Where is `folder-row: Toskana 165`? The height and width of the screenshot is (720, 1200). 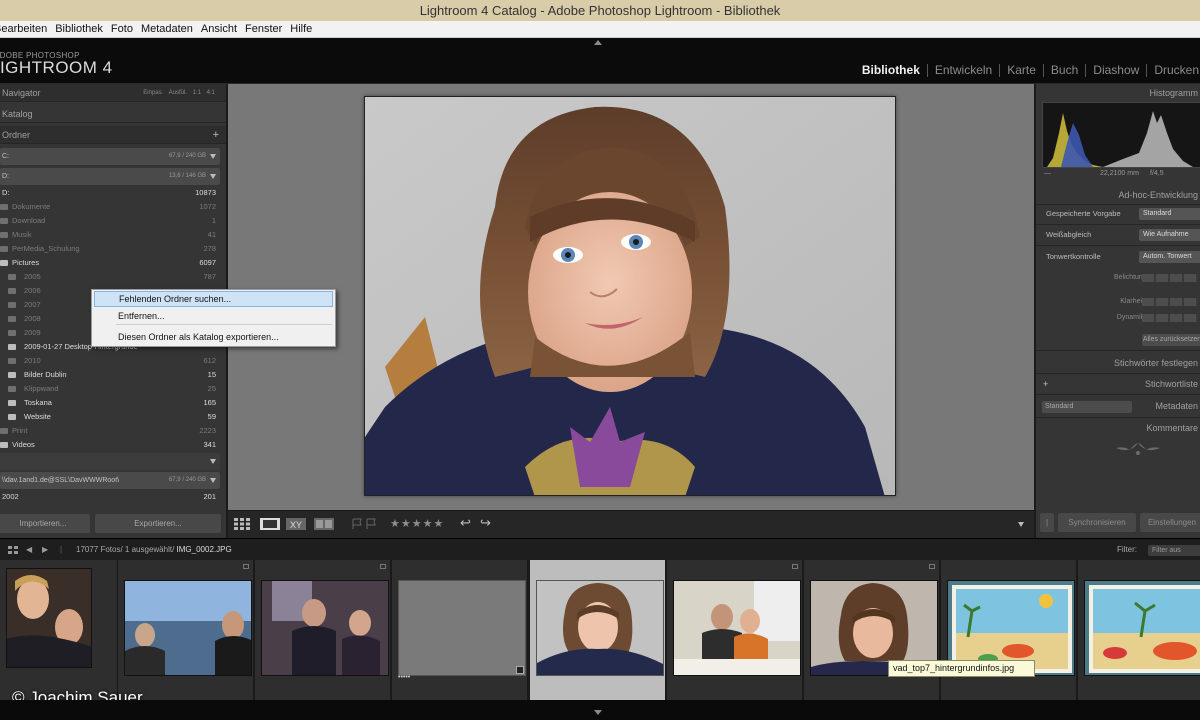 folder-row: Toskana 165 is located at coordinates (110, 403).